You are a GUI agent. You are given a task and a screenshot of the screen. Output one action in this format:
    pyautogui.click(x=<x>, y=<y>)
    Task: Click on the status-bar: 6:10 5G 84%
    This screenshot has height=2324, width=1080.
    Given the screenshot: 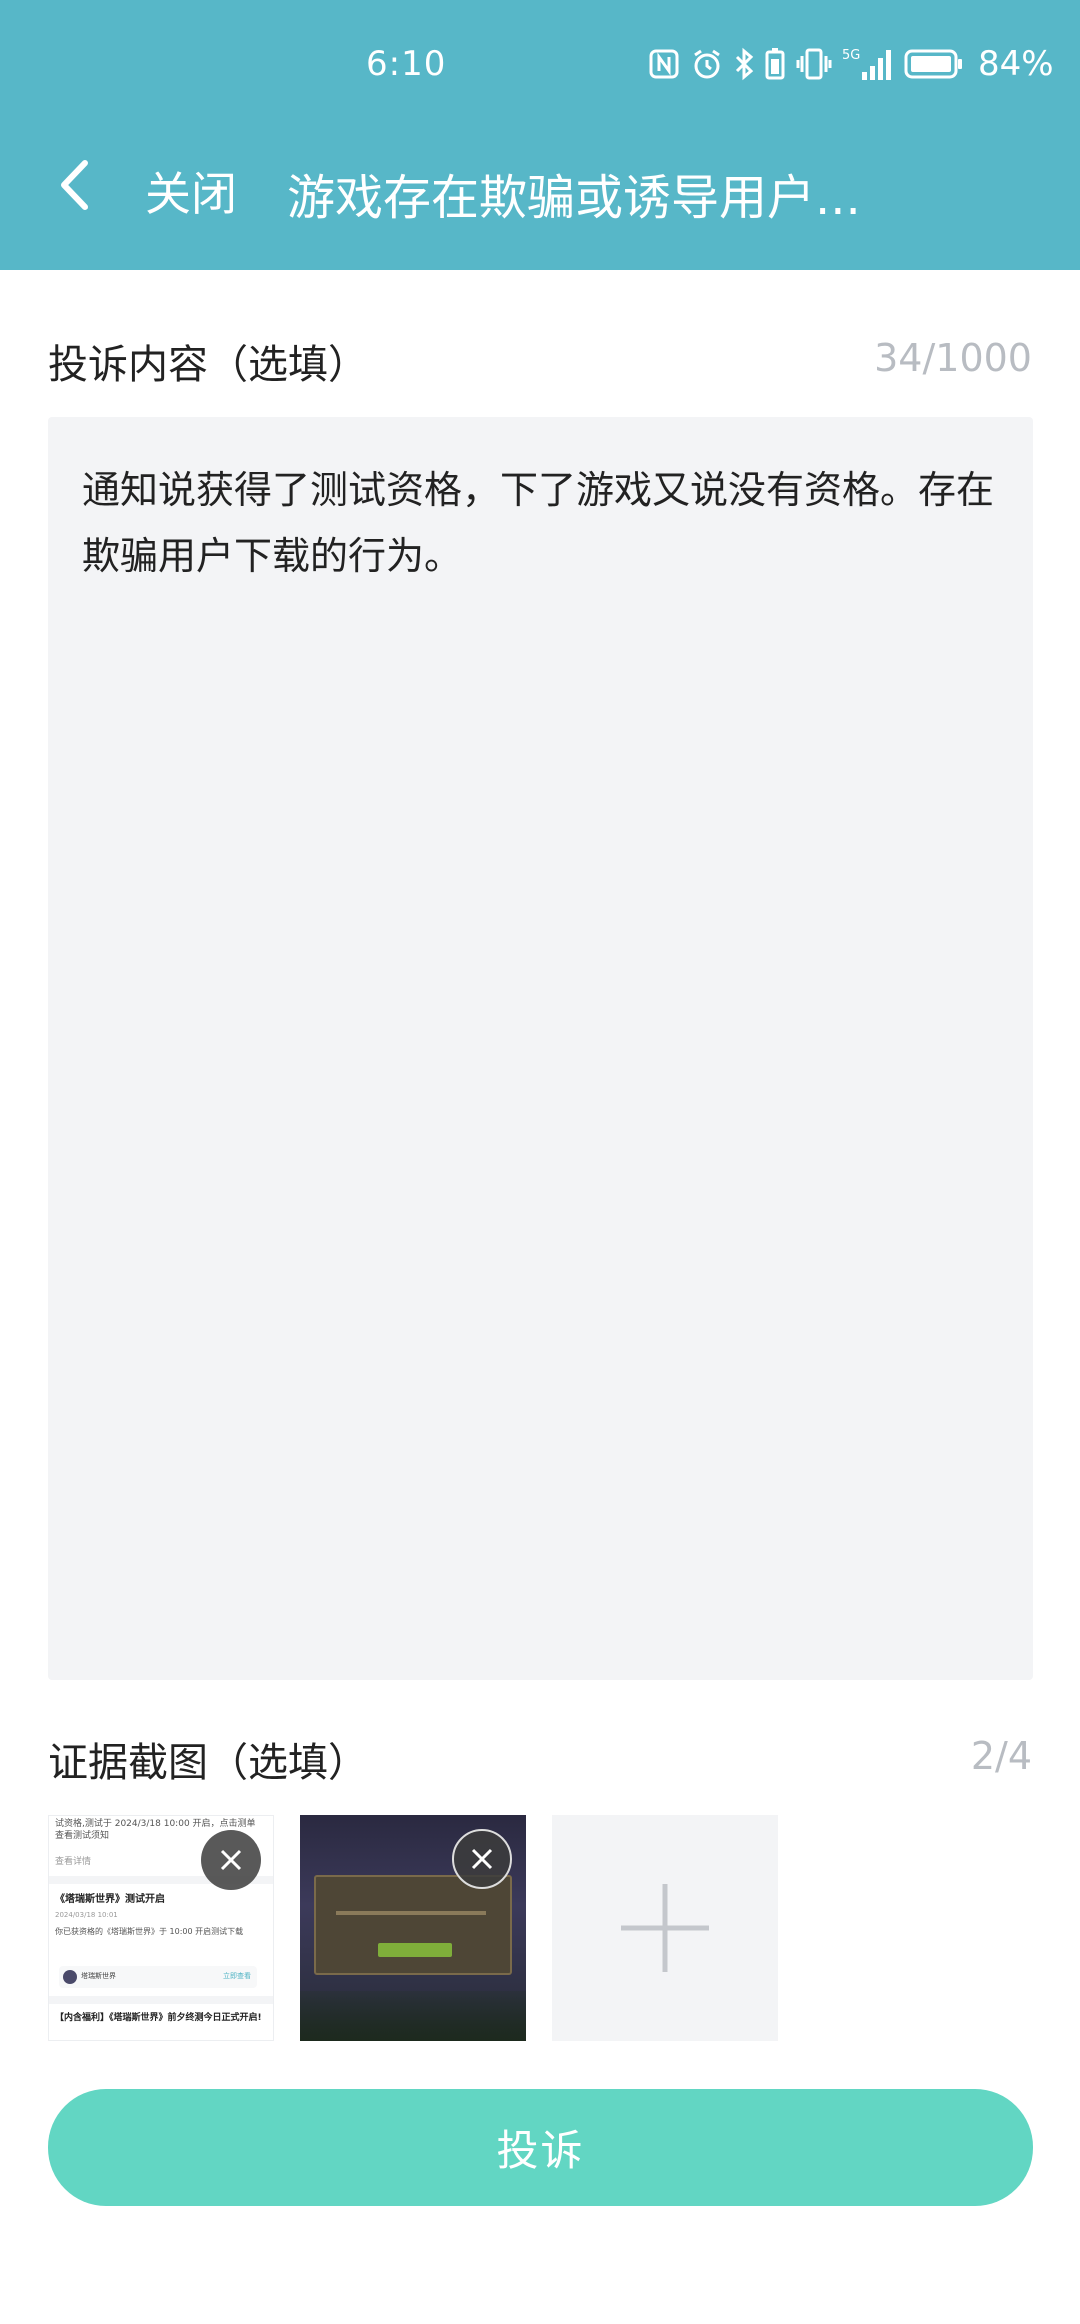 What is the action you would take?
    pyautogui.click(x=540, y=65)
    